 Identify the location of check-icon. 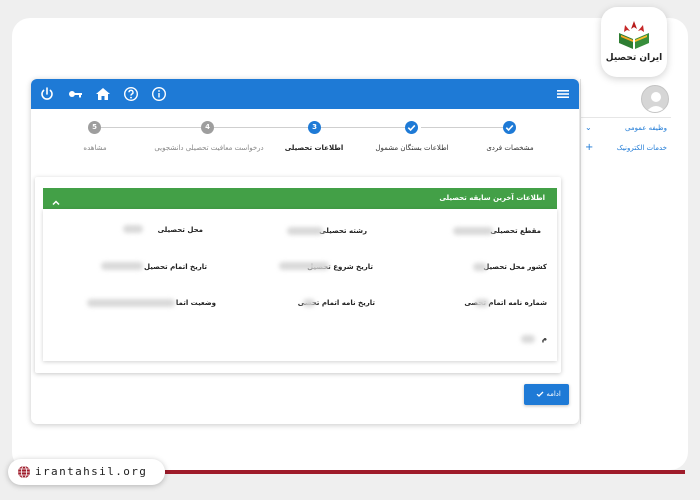
(540, 394).